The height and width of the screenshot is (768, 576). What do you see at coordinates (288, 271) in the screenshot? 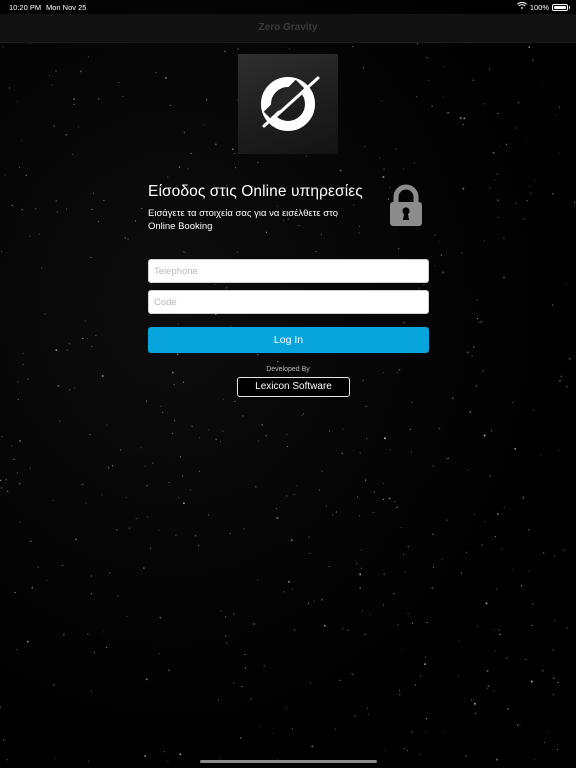
I see `telephone-input` at bounding box center [288, 271].